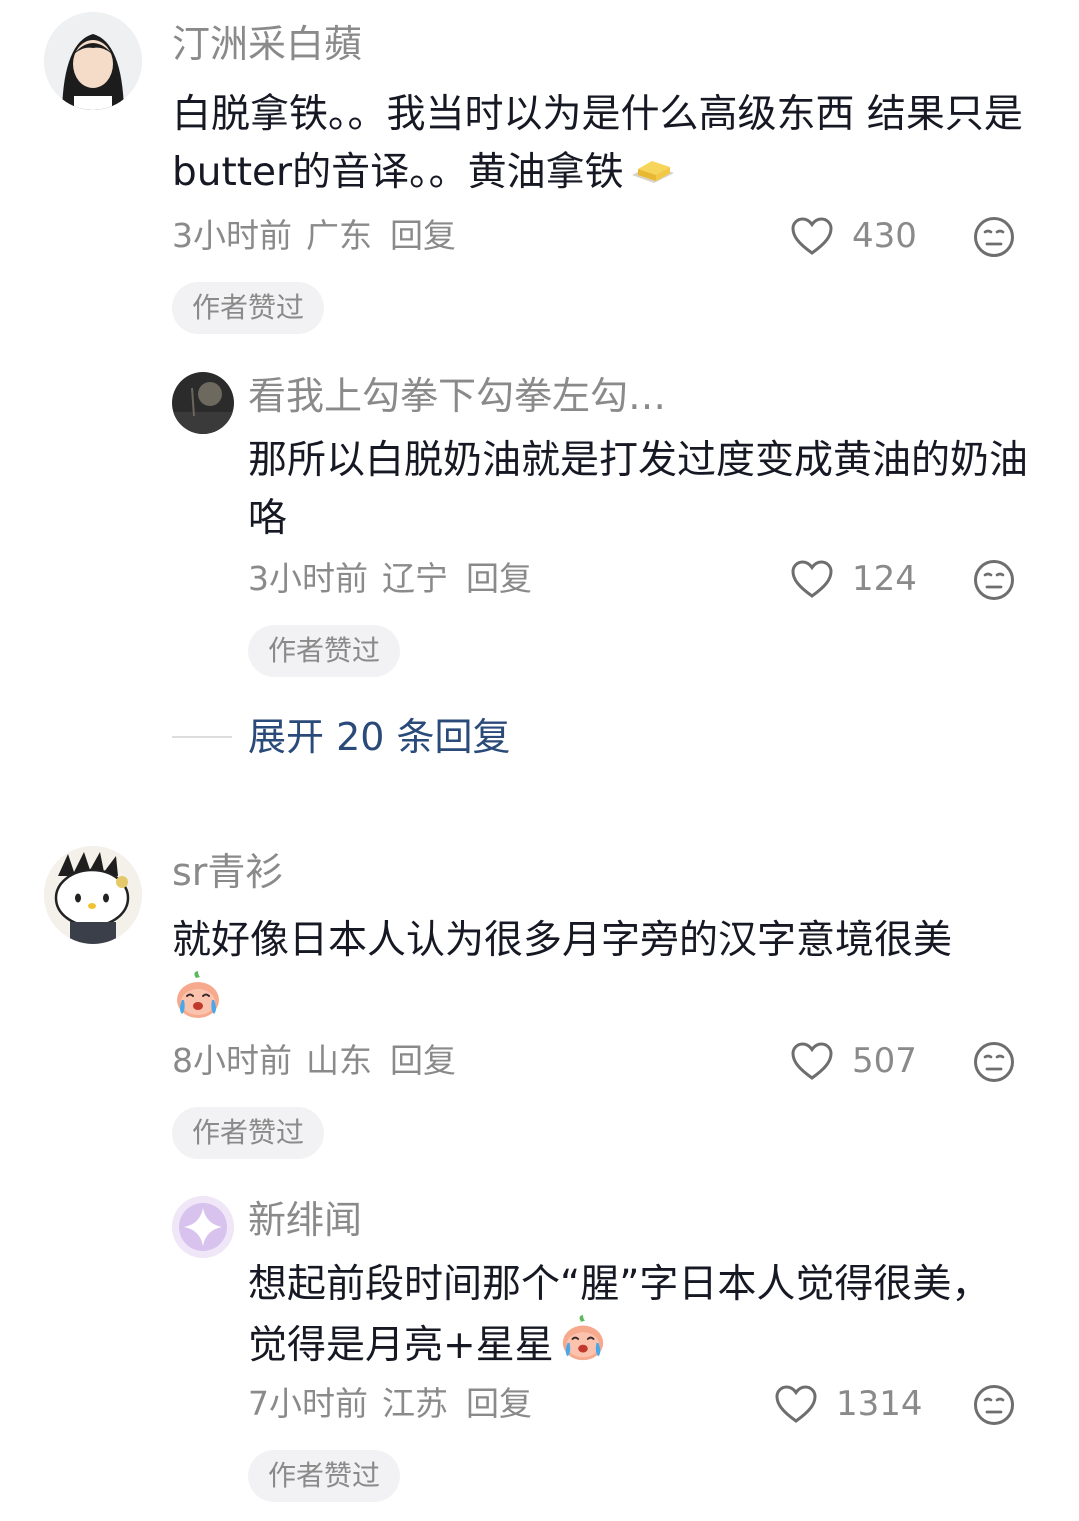 This screenshot has width=1079, height=1521. I want to click on expand-replies-button: 展开 20 条回复, so click(341, 737).